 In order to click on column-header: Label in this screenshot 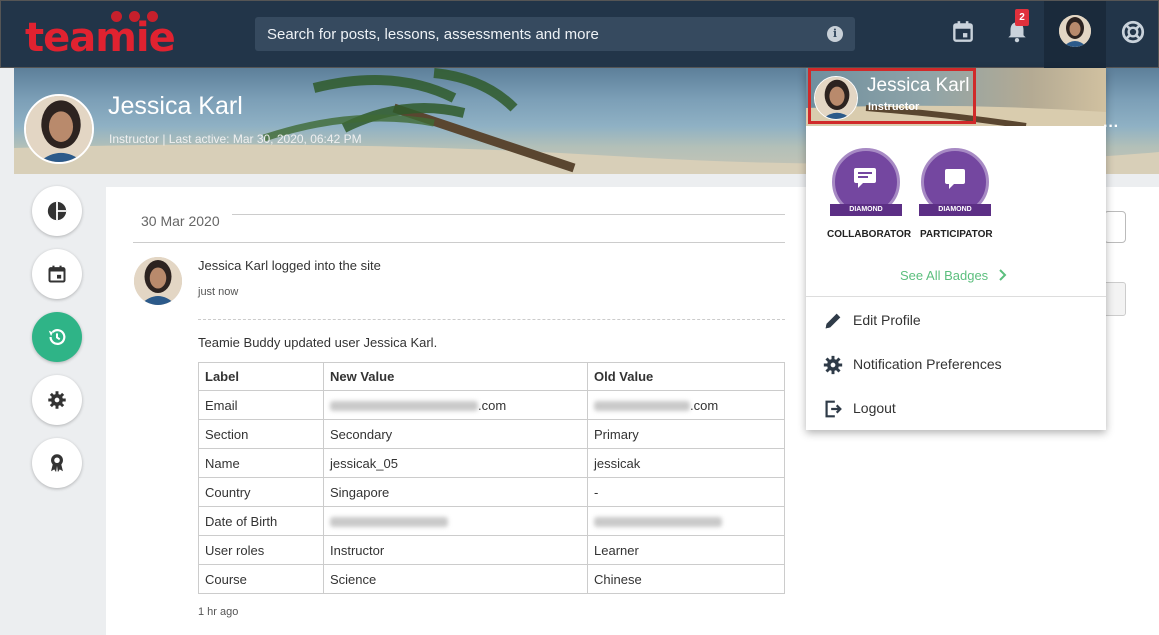, I will do `click(261, 376)`.